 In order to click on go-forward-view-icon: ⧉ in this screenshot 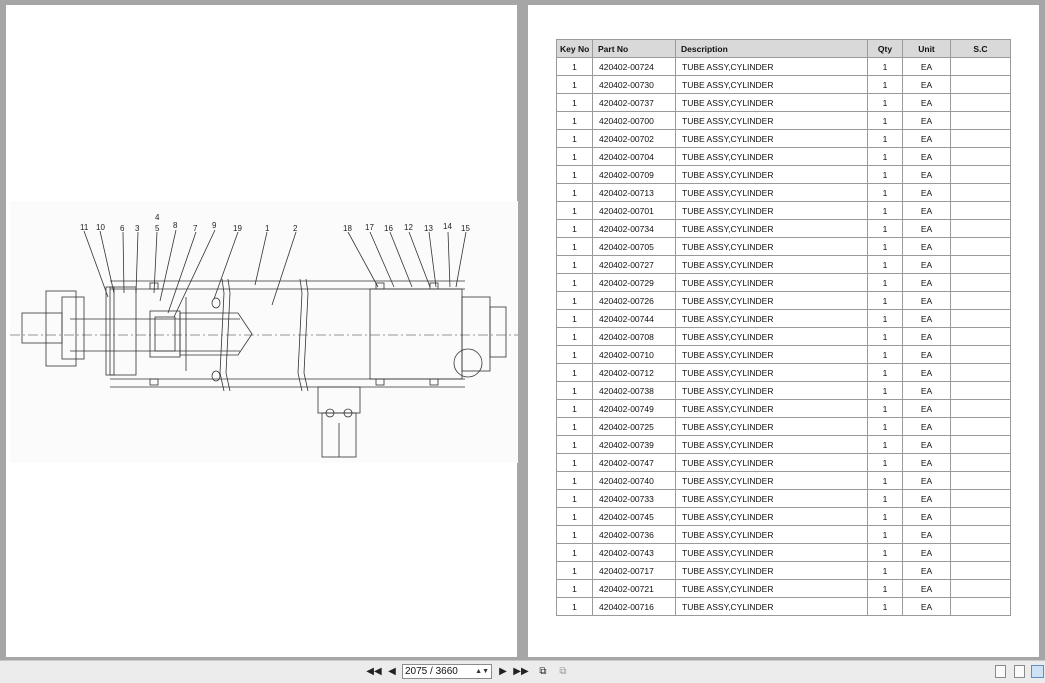, I will do `click(563, 672)`.